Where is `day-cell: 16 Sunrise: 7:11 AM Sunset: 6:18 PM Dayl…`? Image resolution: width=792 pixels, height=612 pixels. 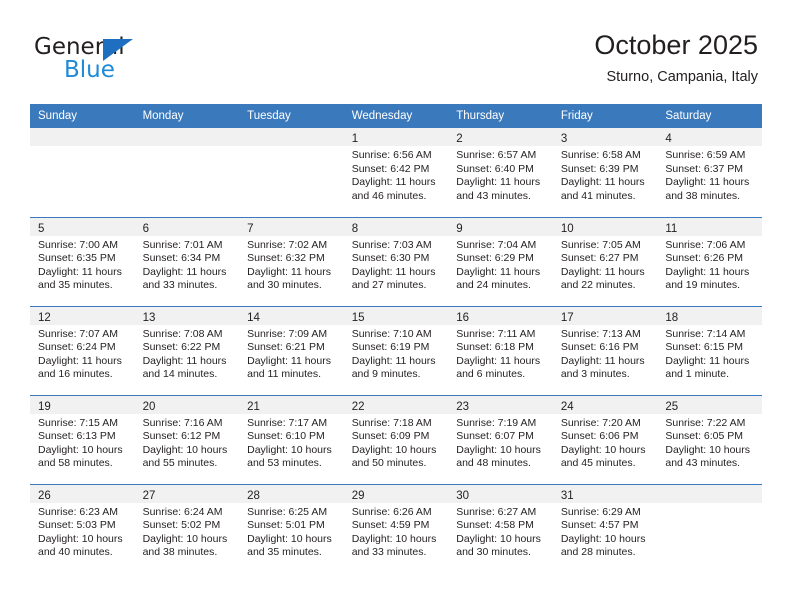
day-cell: 16 Sunrise: 7:11 AM Sunset: 6:18 PM Dayl… is located at coordinates (500, 350).